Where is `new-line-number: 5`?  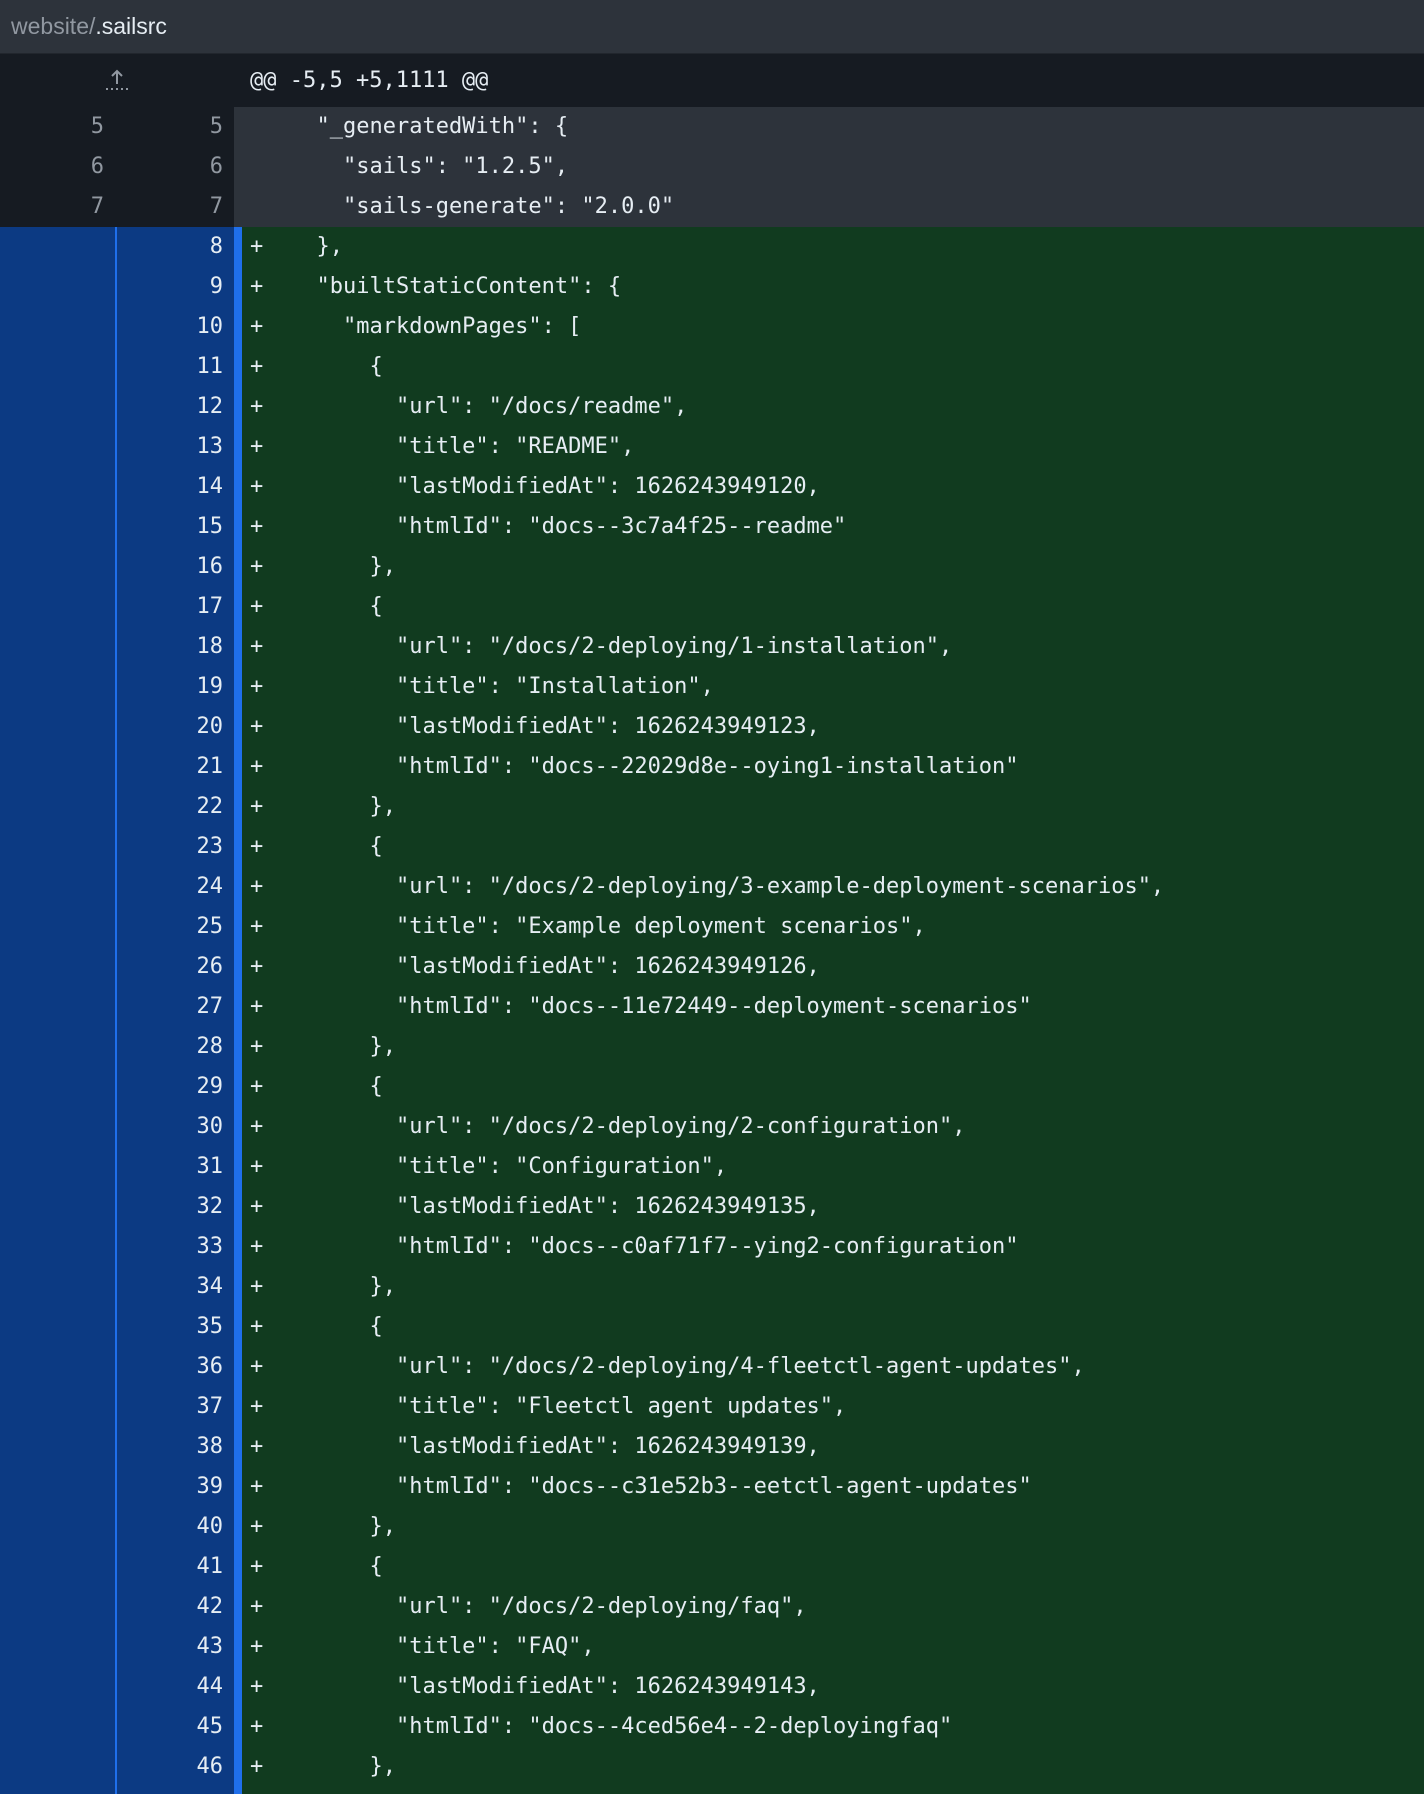 new-line-number: 5 is located at coordinates (174, 127).